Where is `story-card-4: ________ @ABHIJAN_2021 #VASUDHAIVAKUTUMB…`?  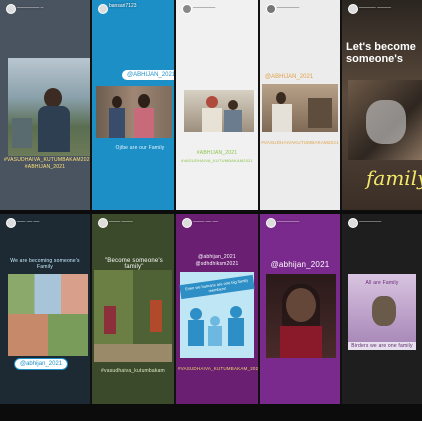
story-card-4: ________ @ABHIJAN_2021 #VASUDHAIVAKUTUMB… is located at coordinates (300, 105).